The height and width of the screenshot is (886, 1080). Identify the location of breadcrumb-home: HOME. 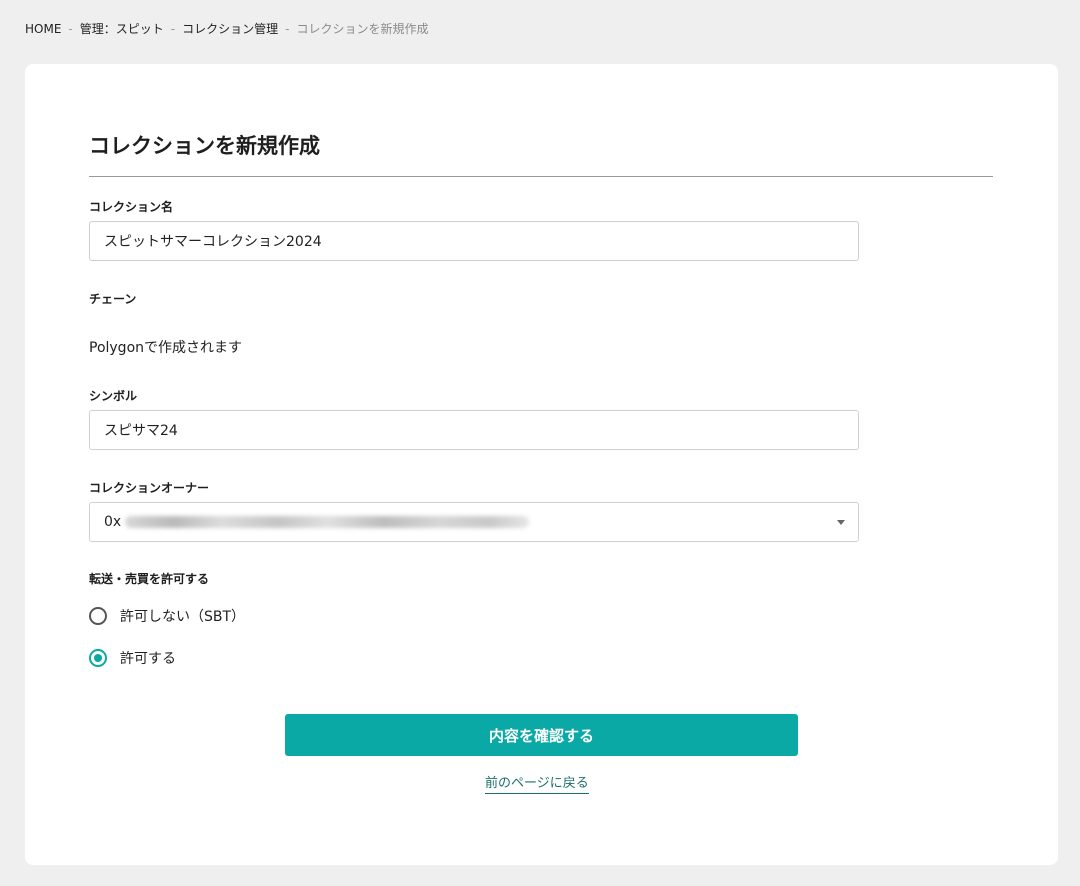
(43, 29).